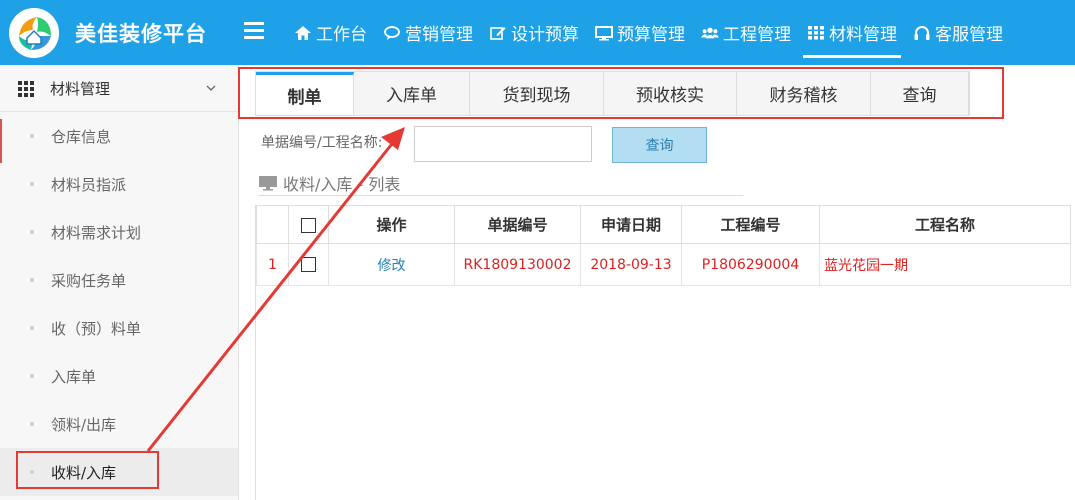 The width and height of the screenshot is (1075, 500). I want to click on annotation-box-sidebar, so click(87, 470).